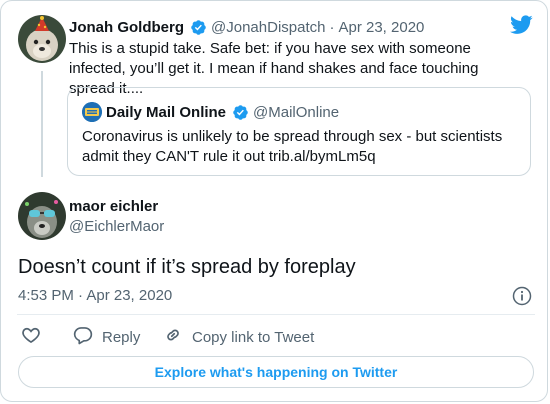 This screenshot has height=404, width=550. I want to click on twitter-bird-icon, so click(521, 25).